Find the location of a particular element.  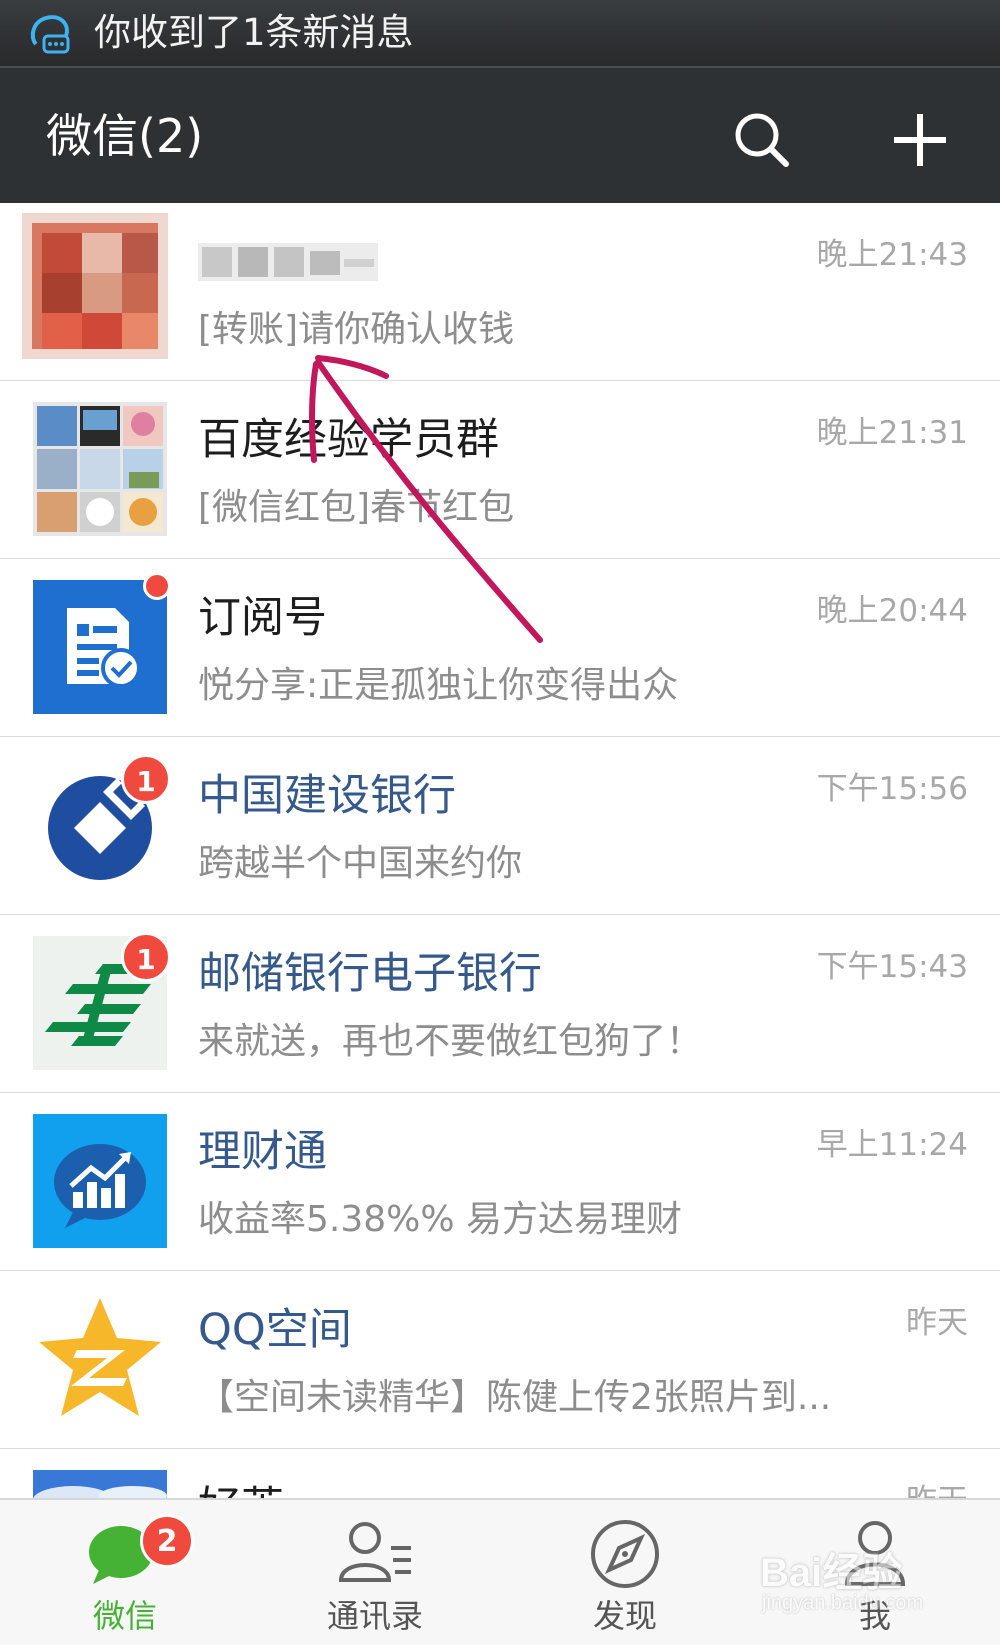

chat-name: 订阅号 is located at coordinates (262, 618).